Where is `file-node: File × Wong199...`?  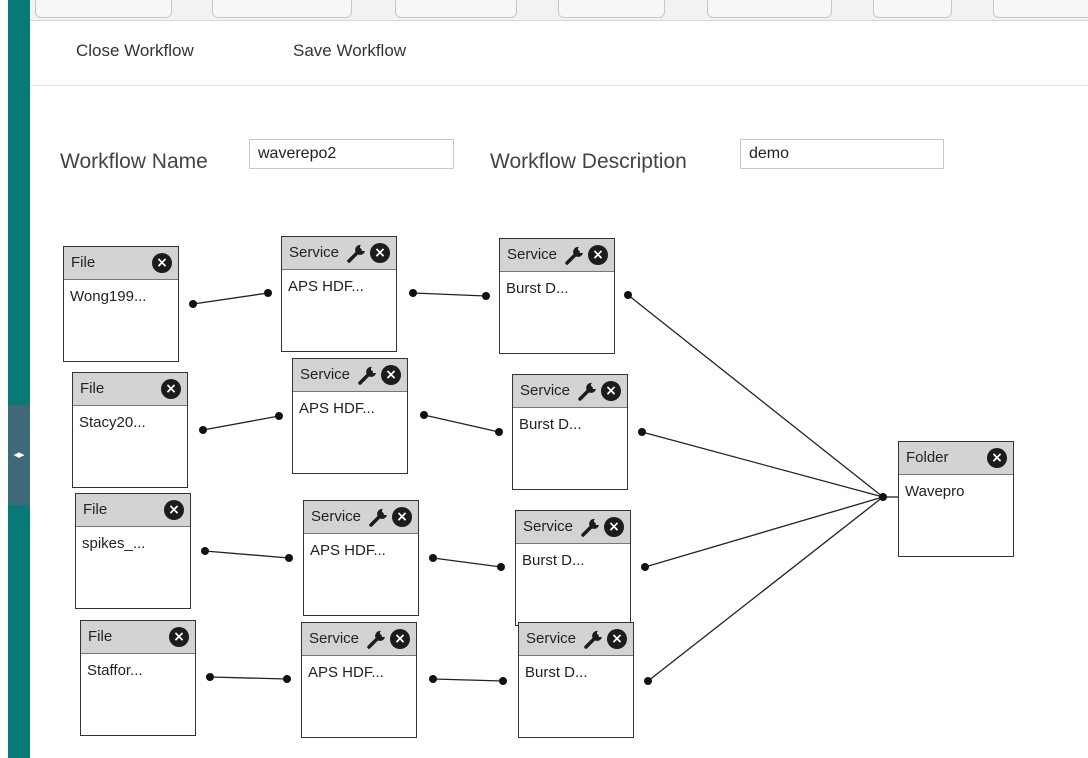
file-node: File × Wong199... is located at coordinates (121, 304).